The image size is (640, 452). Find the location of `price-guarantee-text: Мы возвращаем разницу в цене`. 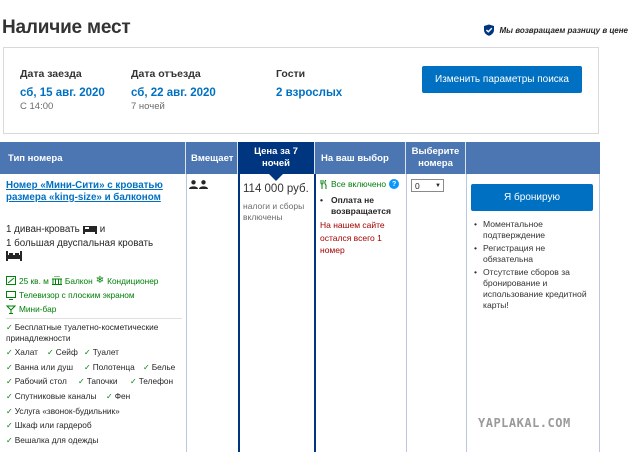

price-guarantee-text: Мы возвращаем разницу в цене is located at coordinates (563, 30).